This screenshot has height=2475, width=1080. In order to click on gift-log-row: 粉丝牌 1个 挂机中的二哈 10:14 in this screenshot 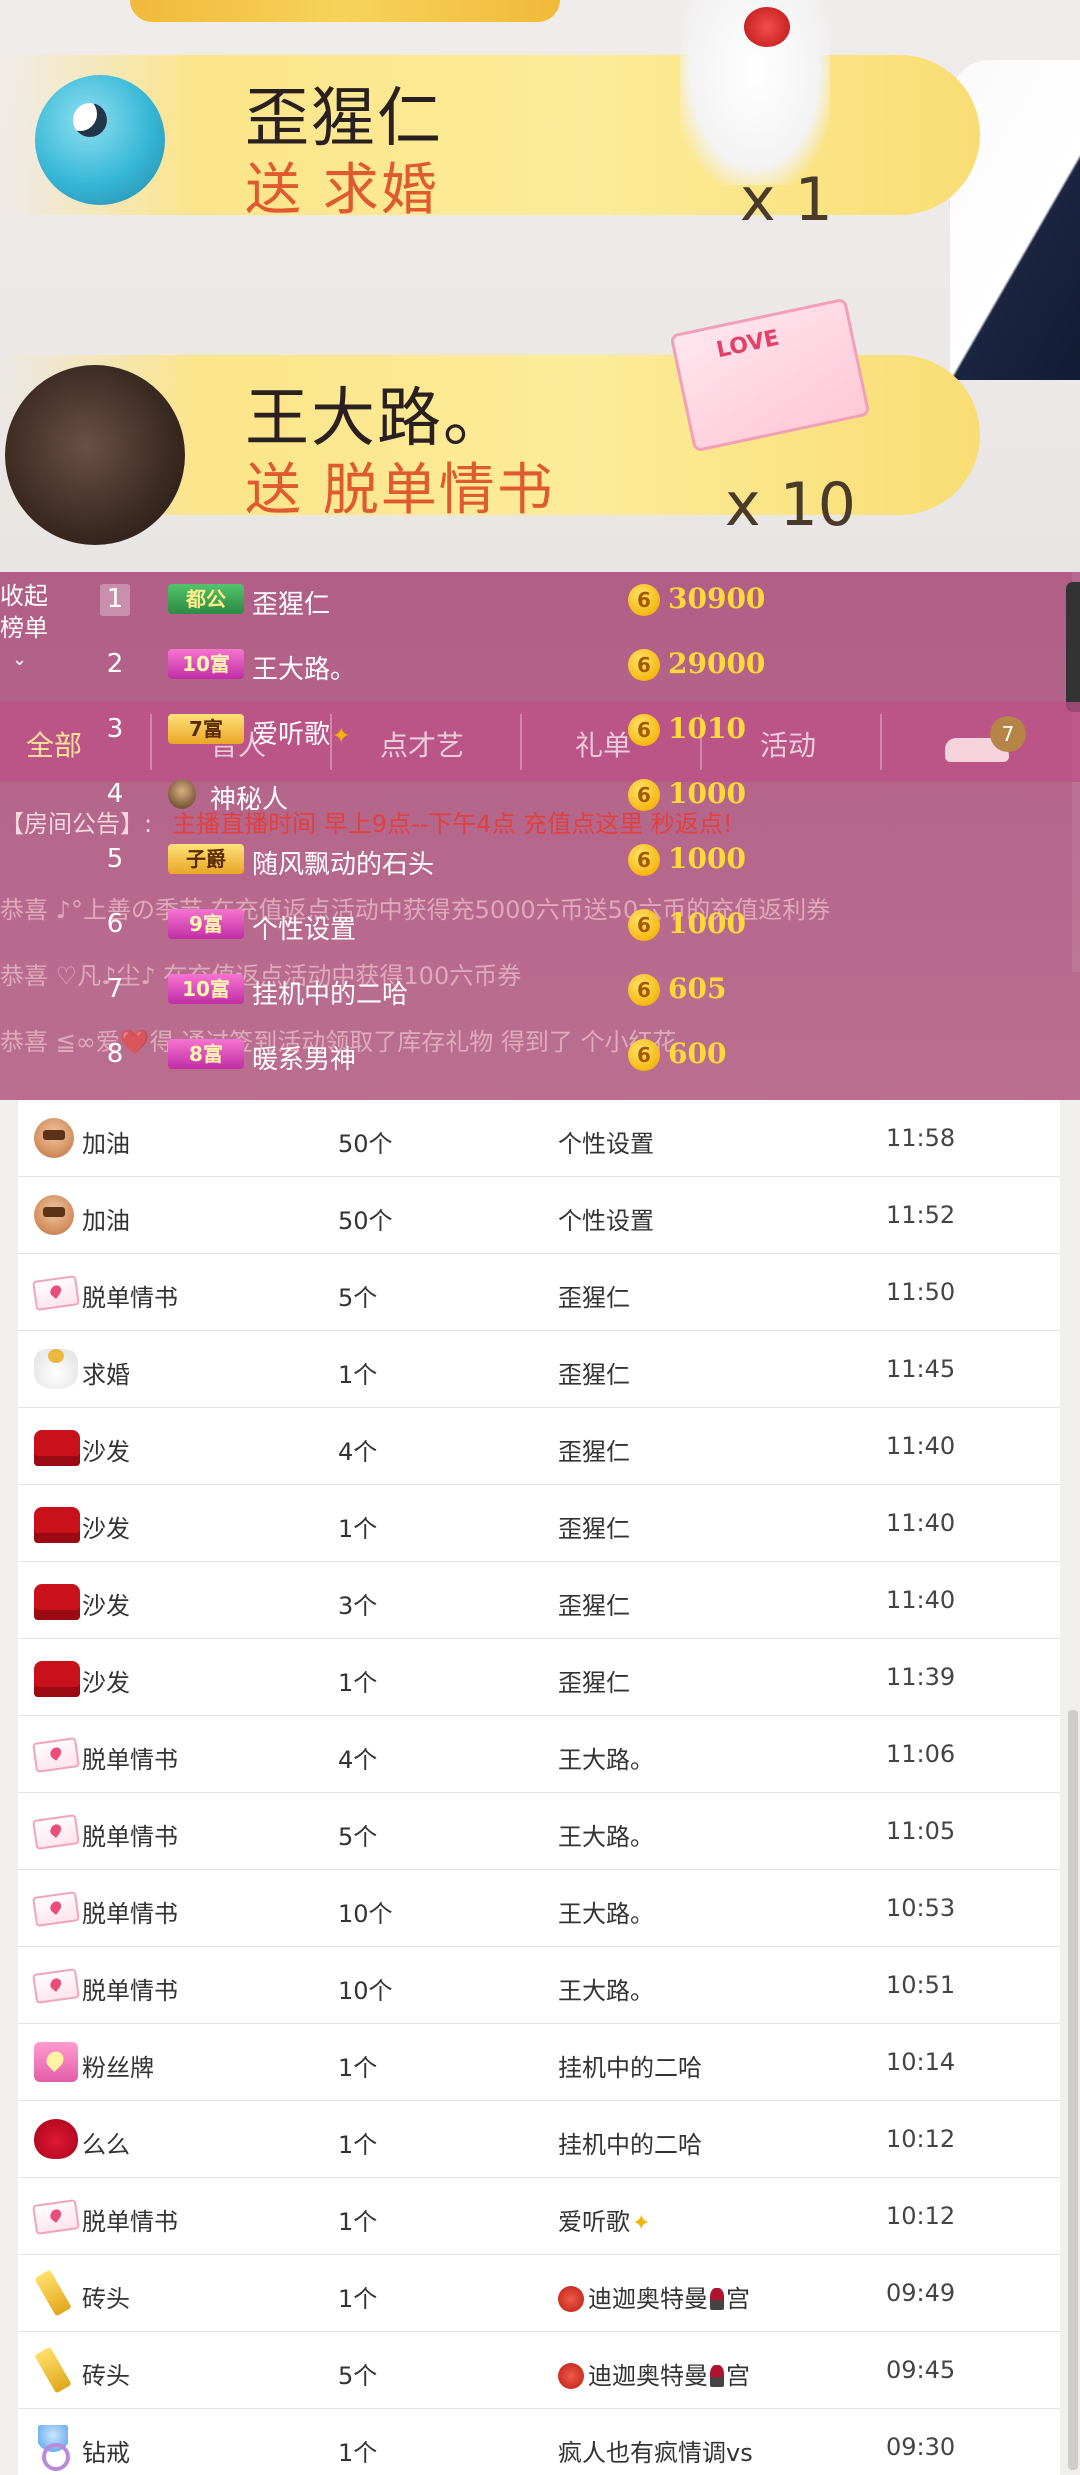, I will do `click(539, 2062)`.